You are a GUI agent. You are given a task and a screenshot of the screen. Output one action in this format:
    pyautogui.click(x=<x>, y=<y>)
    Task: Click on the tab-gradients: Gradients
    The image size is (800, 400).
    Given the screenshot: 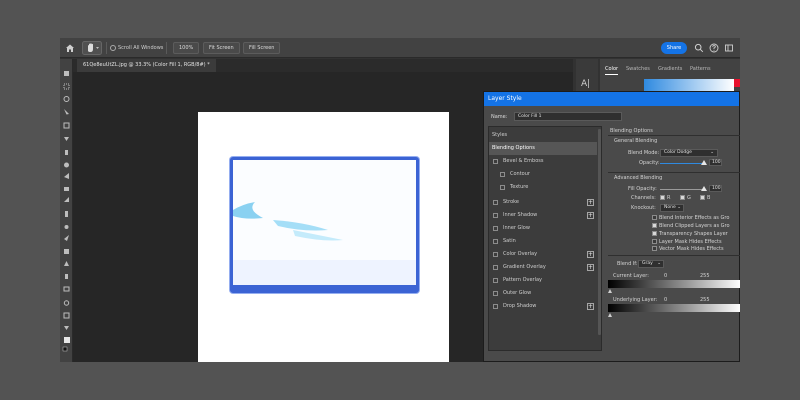 What is the action you would take?
    pyautogui.click(x=670, y=69)
    